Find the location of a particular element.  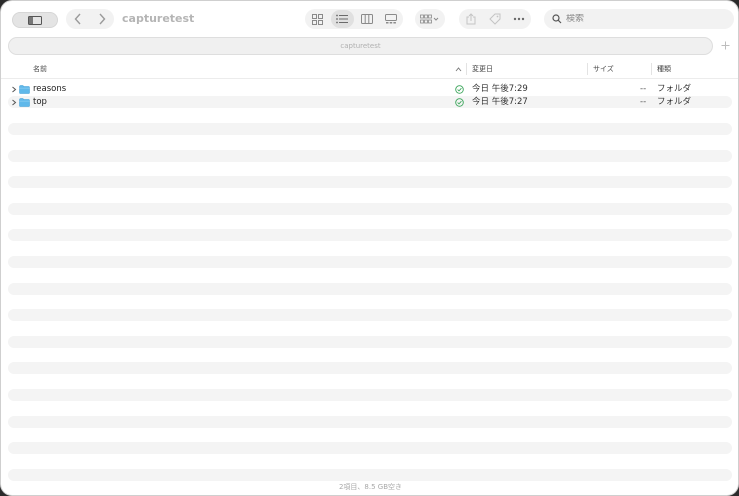

search-field is located at coordinates (639, 19).